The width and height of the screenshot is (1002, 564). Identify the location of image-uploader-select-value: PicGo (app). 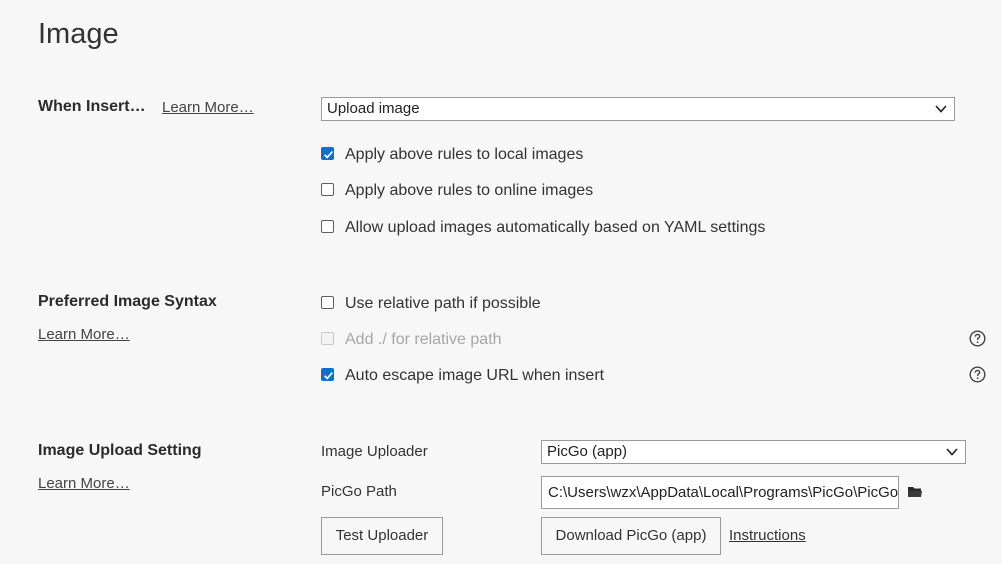
(587, 451).